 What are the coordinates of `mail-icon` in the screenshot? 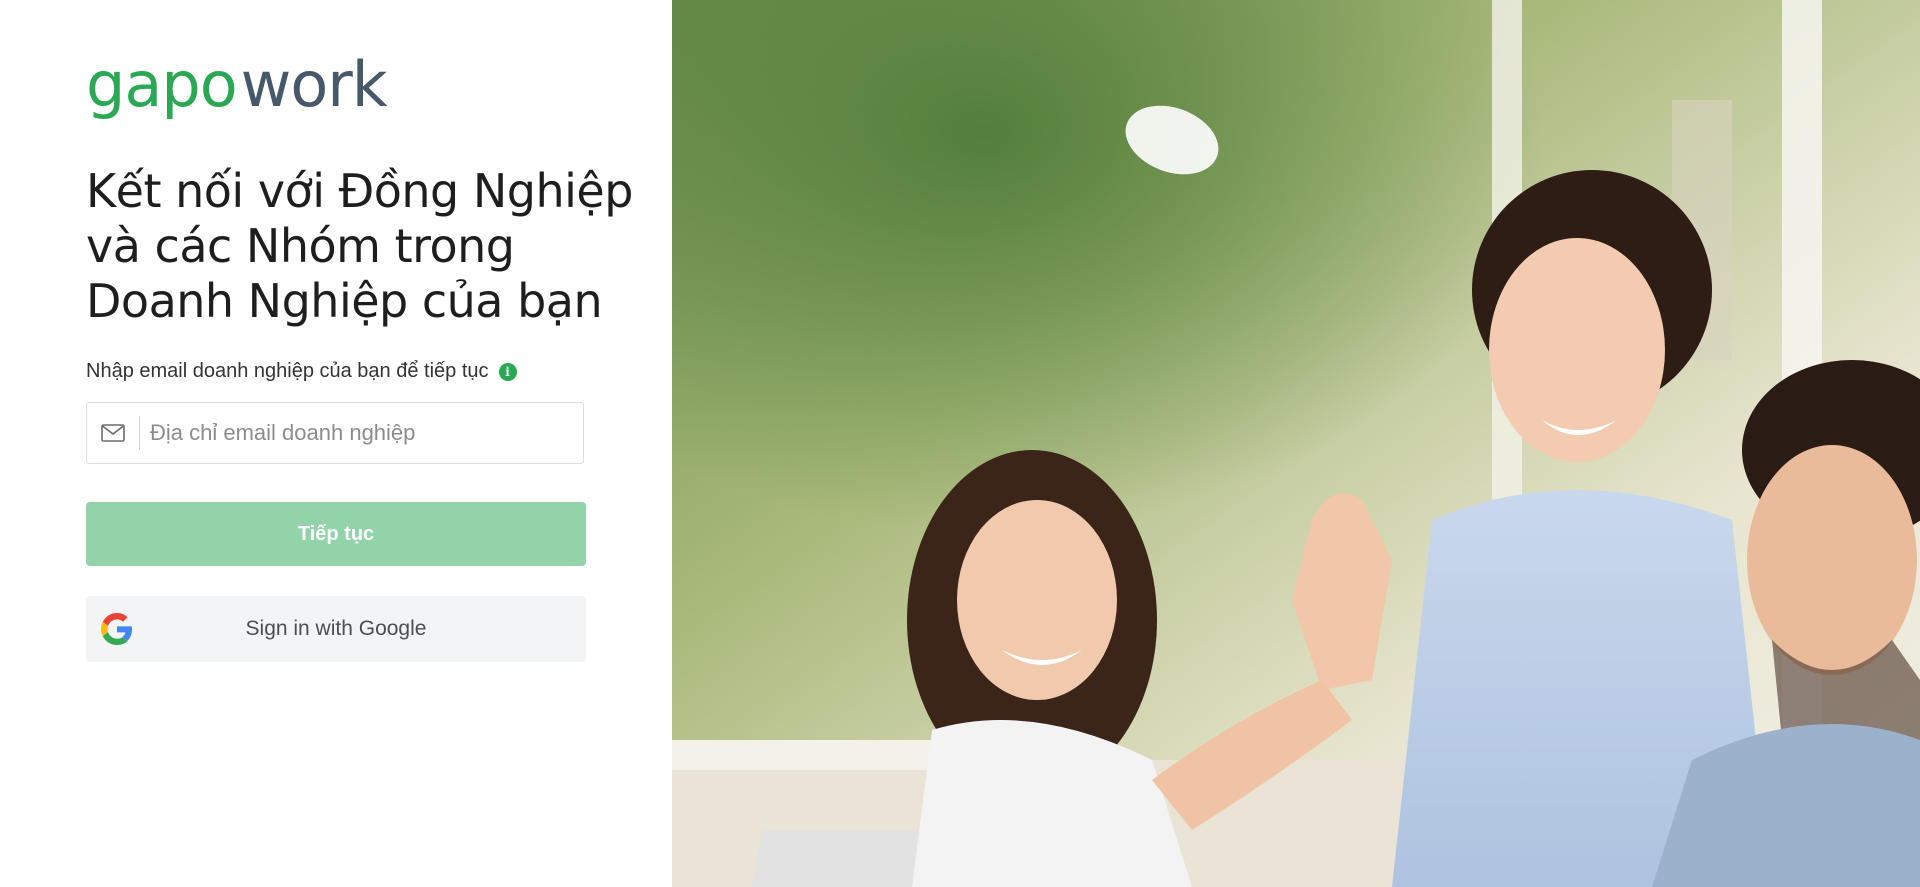 It's located at (113, 433).